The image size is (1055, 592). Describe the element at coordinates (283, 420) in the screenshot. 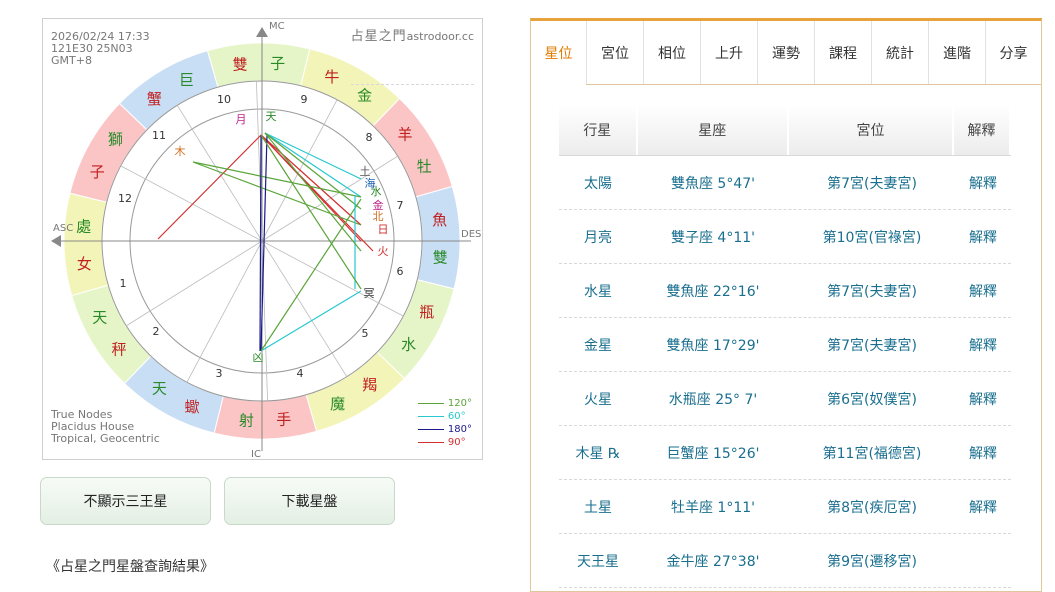

I see `zodiac-char: 手` at that location.